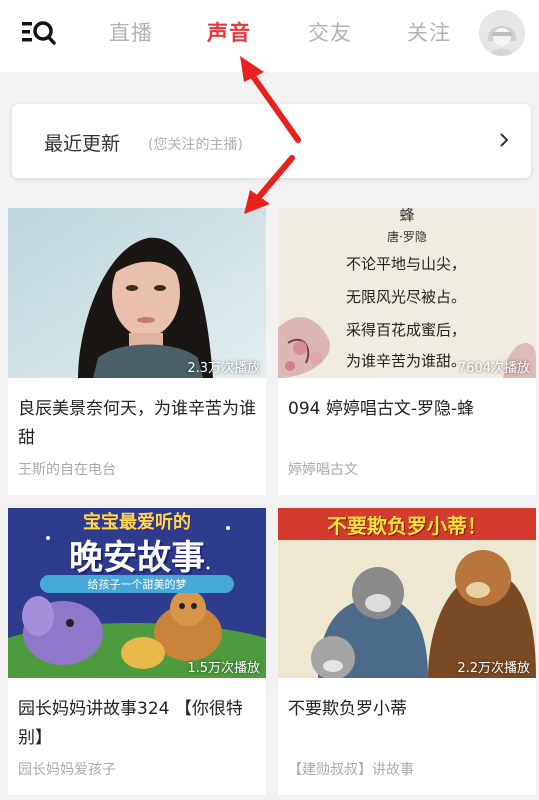 This screenshot has width=539, height=800. What do you see at coordinates (406, 361) in the screenshot?
I see `poem-line: 为谁辛苦为谁甜。` at bounding box center [406, 361].